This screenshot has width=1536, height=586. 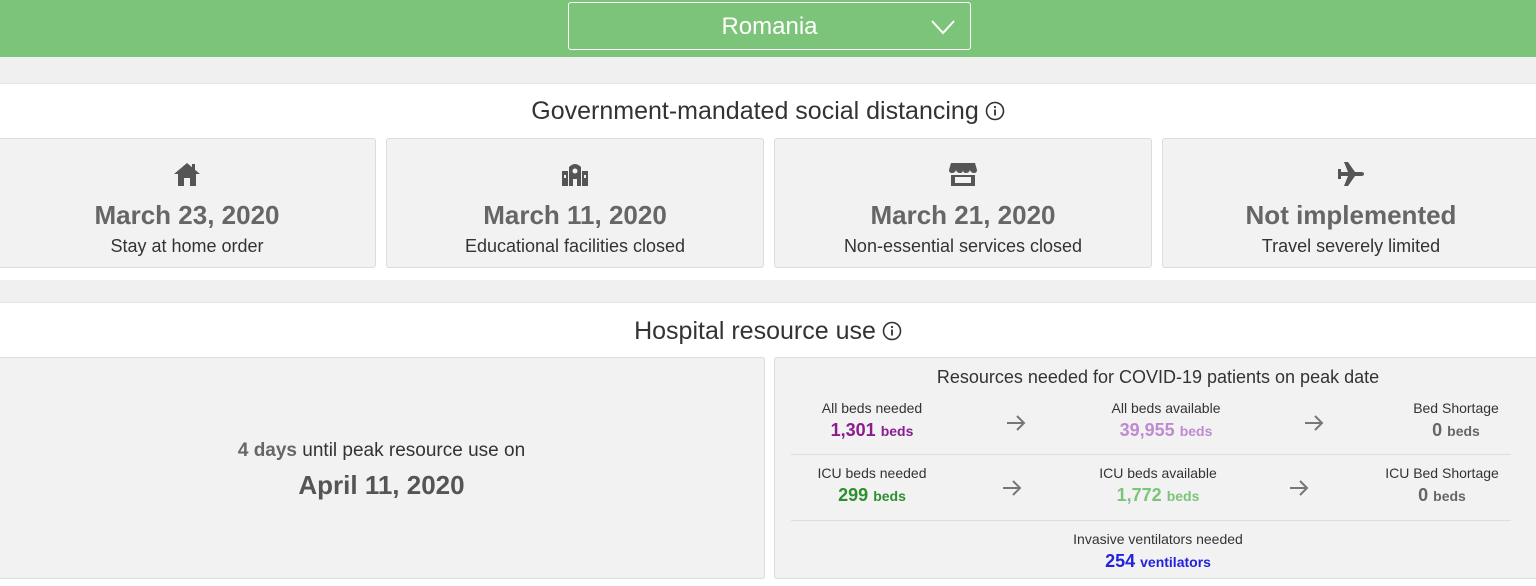 I want to click on ventilators-needed-value: 254, so click(x=1120, y=561).